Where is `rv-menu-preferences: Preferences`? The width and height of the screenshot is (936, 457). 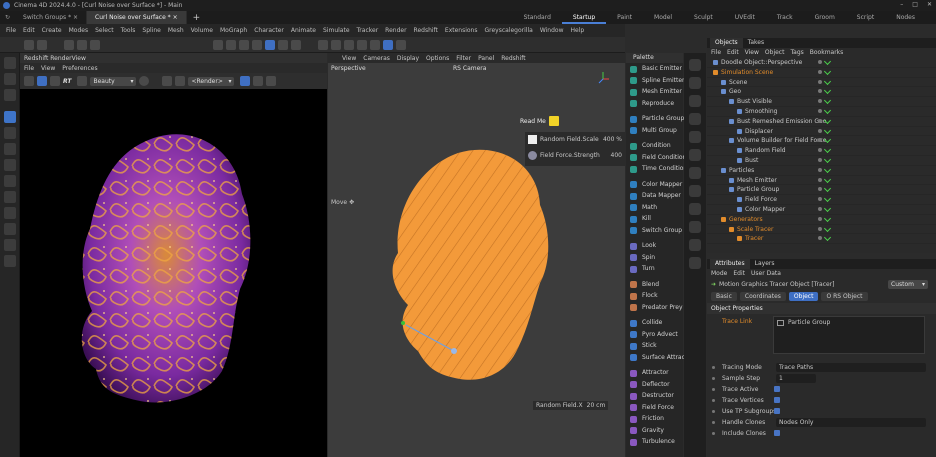
rv-menu-preferences: Preferences is located at coordinates (79, 68).